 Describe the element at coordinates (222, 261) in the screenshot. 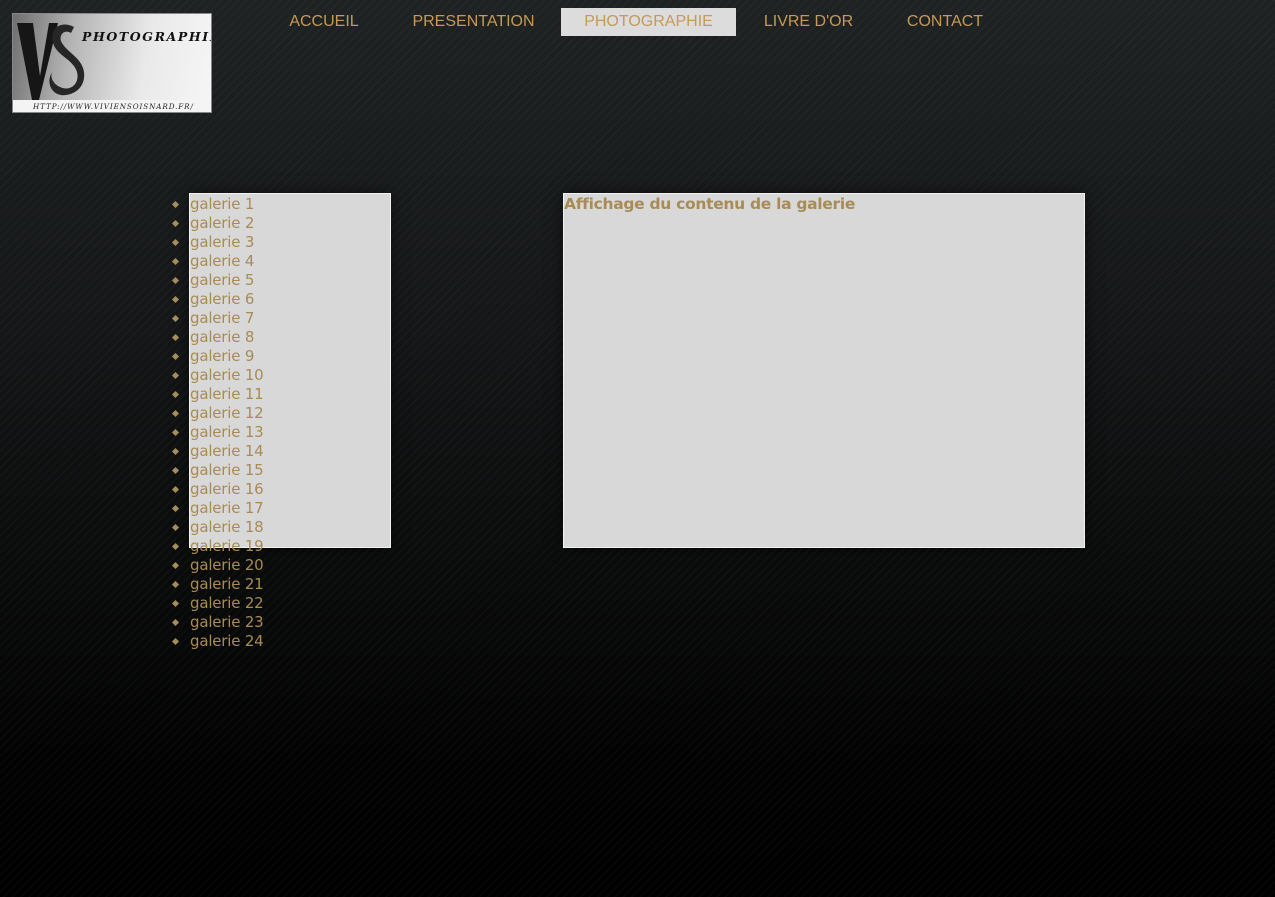

I see `gallery-link: galerie 4` at that location.